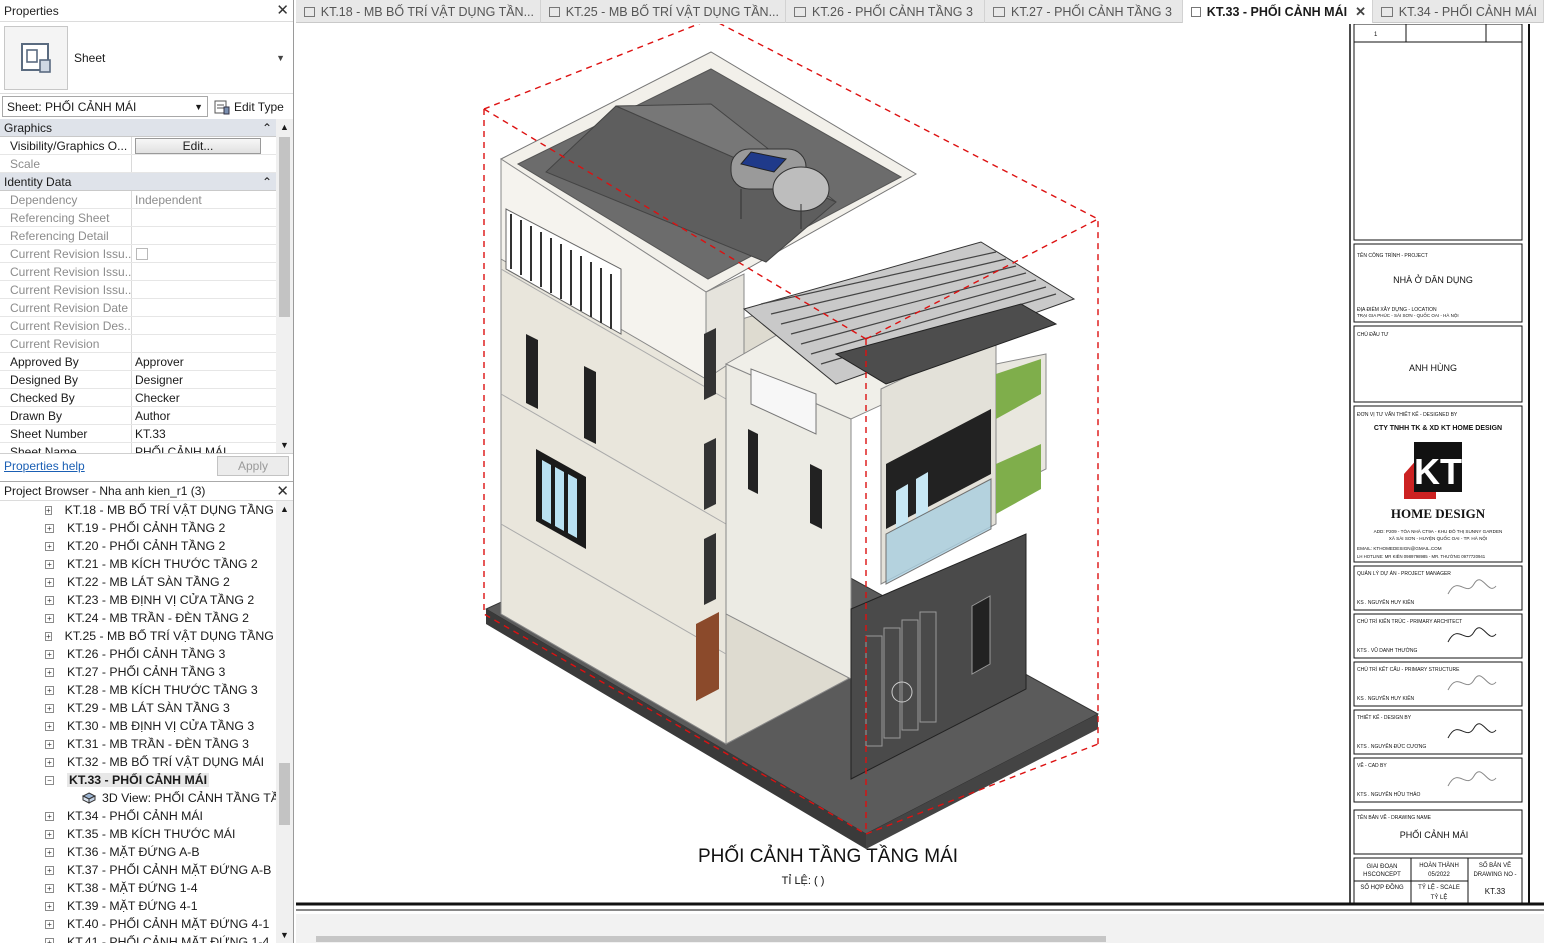  What do you see at coordinates (282, 10) in the screenshot?
I see `close-properties-icon: ✕` at bounding box center [282, 10].